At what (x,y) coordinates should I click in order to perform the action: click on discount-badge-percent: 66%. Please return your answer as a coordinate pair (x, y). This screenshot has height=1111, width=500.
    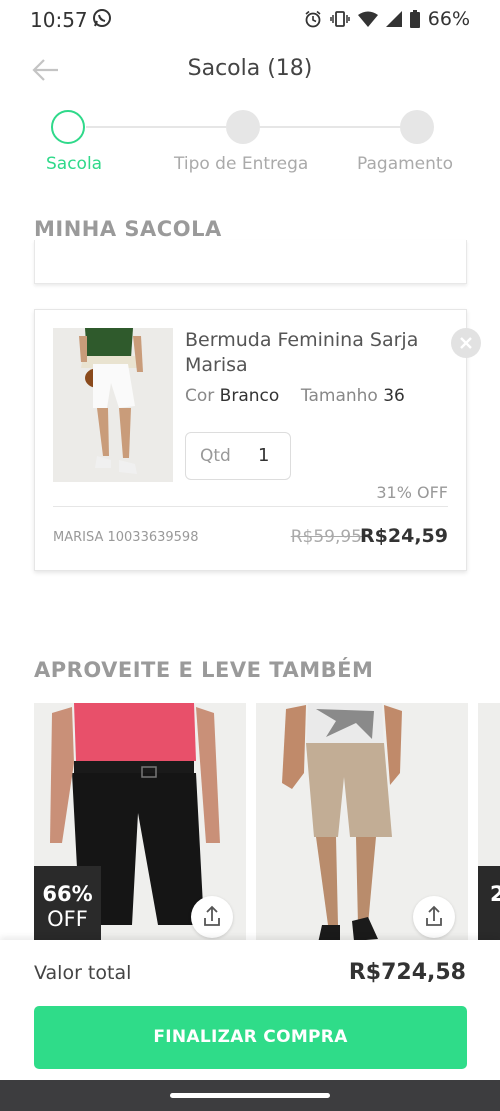
    Looking at the image, I should click on (67, 894).